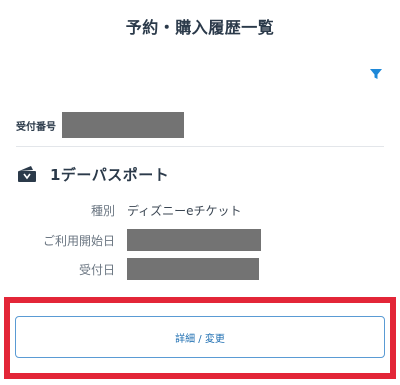 Image resolution: width=400 pixels, height=385 pixels. Describe the element at coordinates (200, 27) in the screenshot. I see `page-title: 予約・購入履歴一覧` at that location.